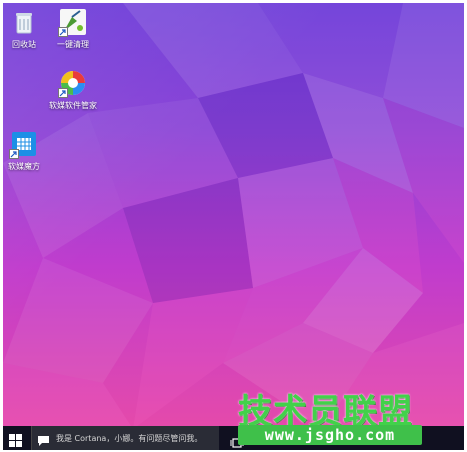  What do you see at coordinates (129, 438) in the screenshot?
I see `search-placeholder: 我是 Cortana，小娜。有问题尽管问我。` at bounding box center [129, 438].